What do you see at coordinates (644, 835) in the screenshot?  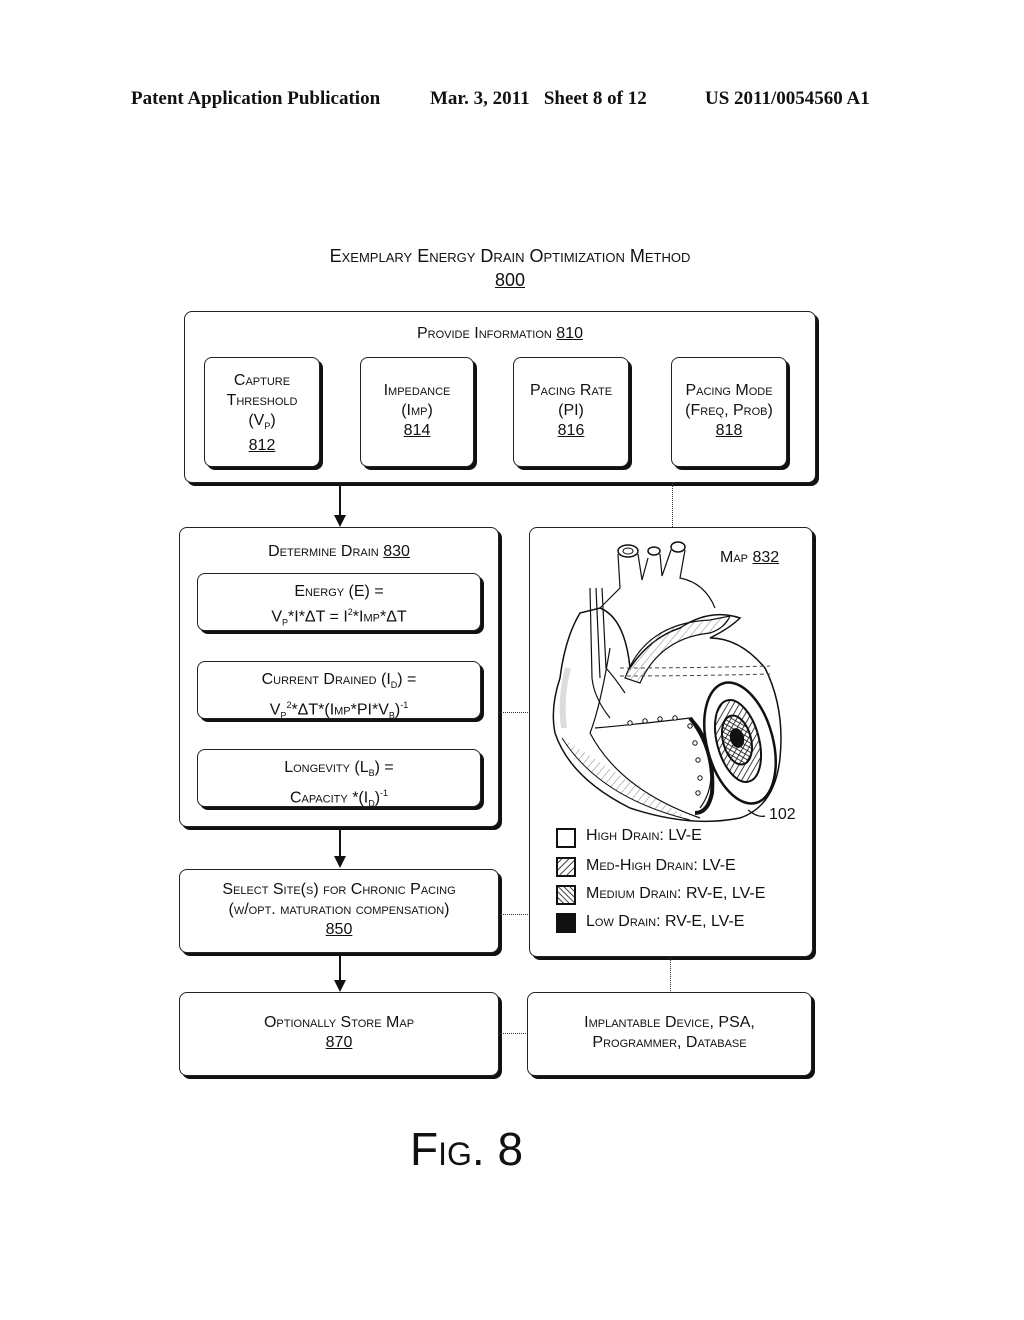 I see `legend-label: High Drain: LV-E` at bounding box center [644, 835].